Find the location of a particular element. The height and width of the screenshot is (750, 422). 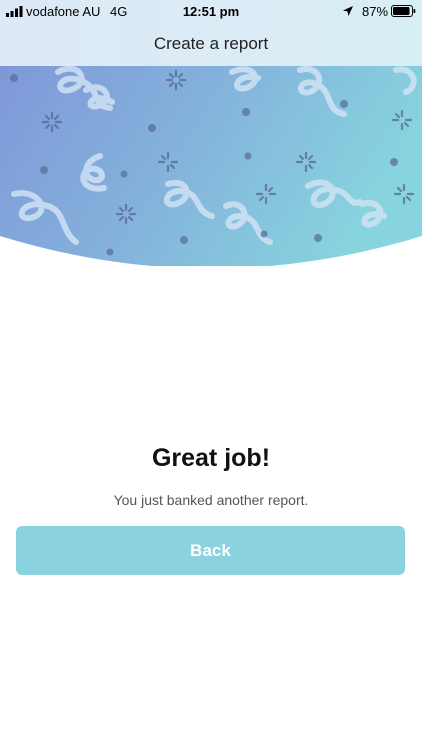

battery-icon is located at coordinates (403, 11).